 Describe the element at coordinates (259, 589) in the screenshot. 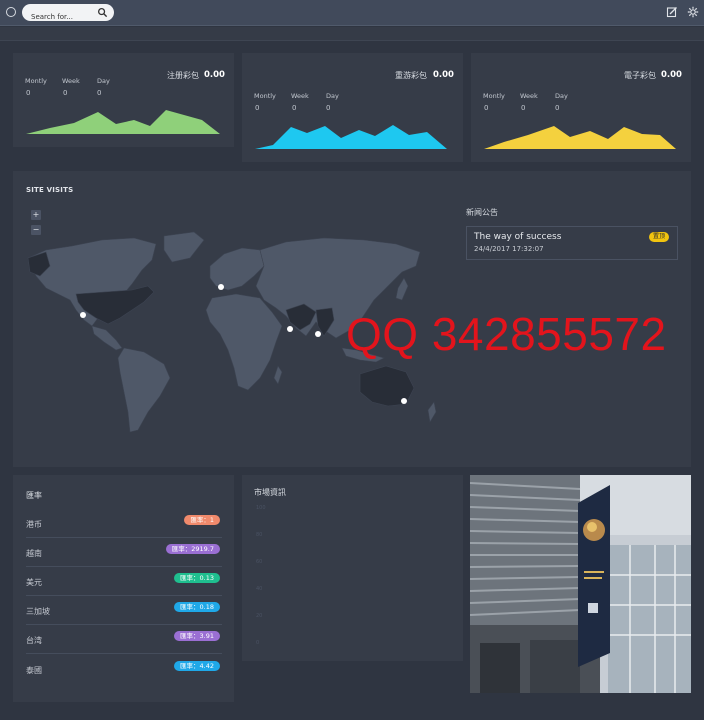

I see `axis-tick: 40` at that location.